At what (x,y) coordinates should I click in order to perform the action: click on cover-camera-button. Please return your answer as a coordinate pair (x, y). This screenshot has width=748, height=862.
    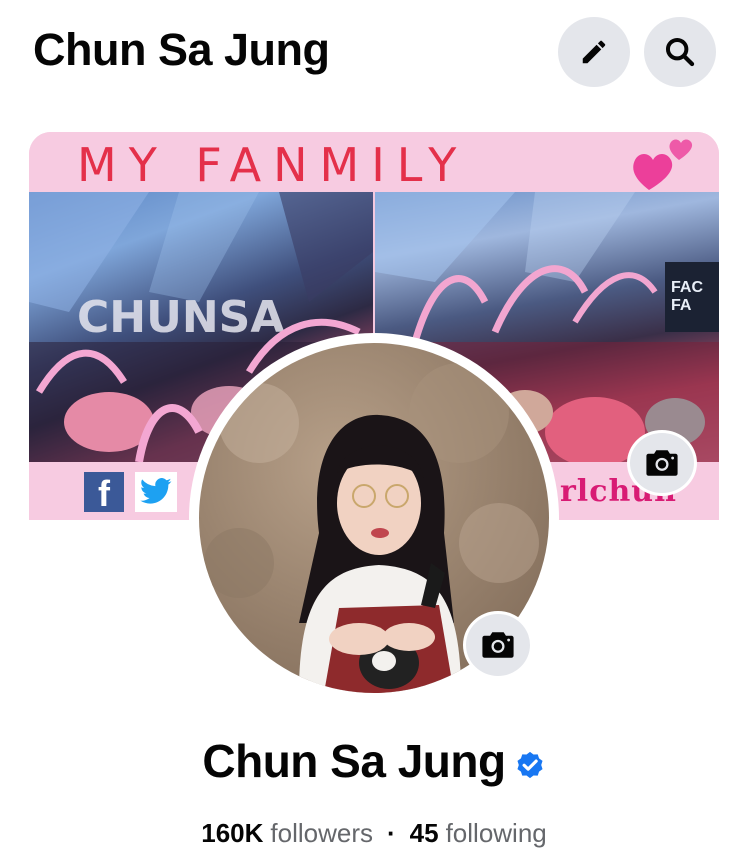
    Looking at the image, I should click on (662, 463).